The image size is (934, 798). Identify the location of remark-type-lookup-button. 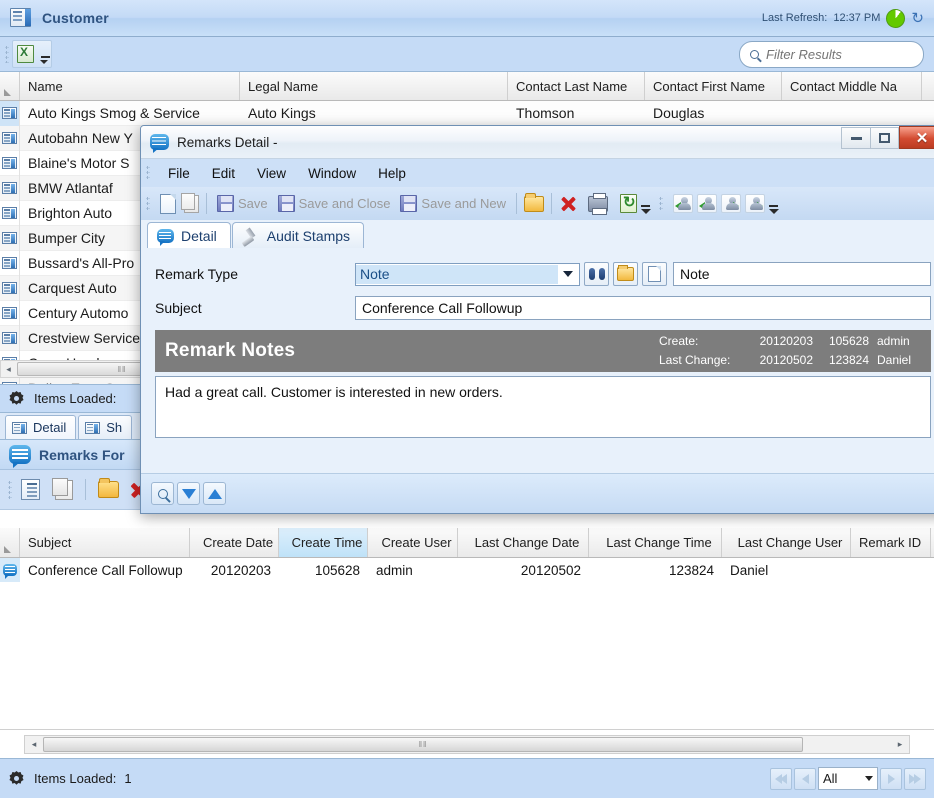
(596, 274).